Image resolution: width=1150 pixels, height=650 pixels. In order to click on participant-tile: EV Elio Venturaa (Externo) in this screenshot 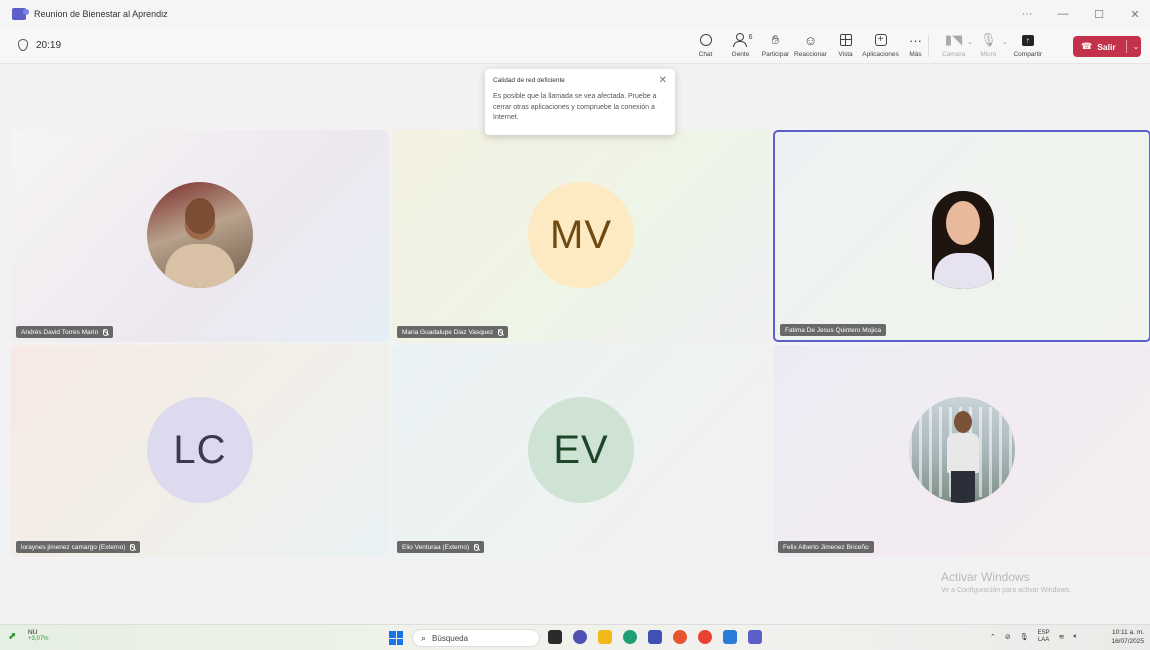, I will do `click(581, 451)`.